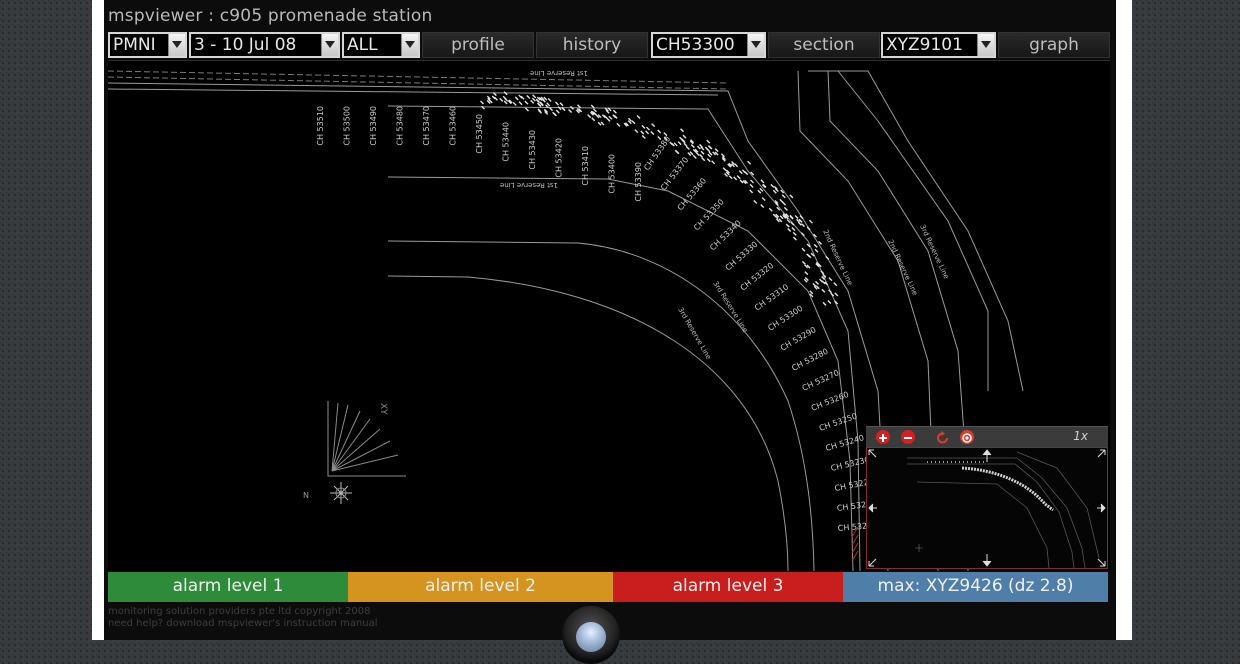 The width and height of the screenshot is (1240, 664). What do you see at coordinates (742, 256) in the screenshot?
I see `chainage-label: CH 53330` at bounding box center [742, 256].